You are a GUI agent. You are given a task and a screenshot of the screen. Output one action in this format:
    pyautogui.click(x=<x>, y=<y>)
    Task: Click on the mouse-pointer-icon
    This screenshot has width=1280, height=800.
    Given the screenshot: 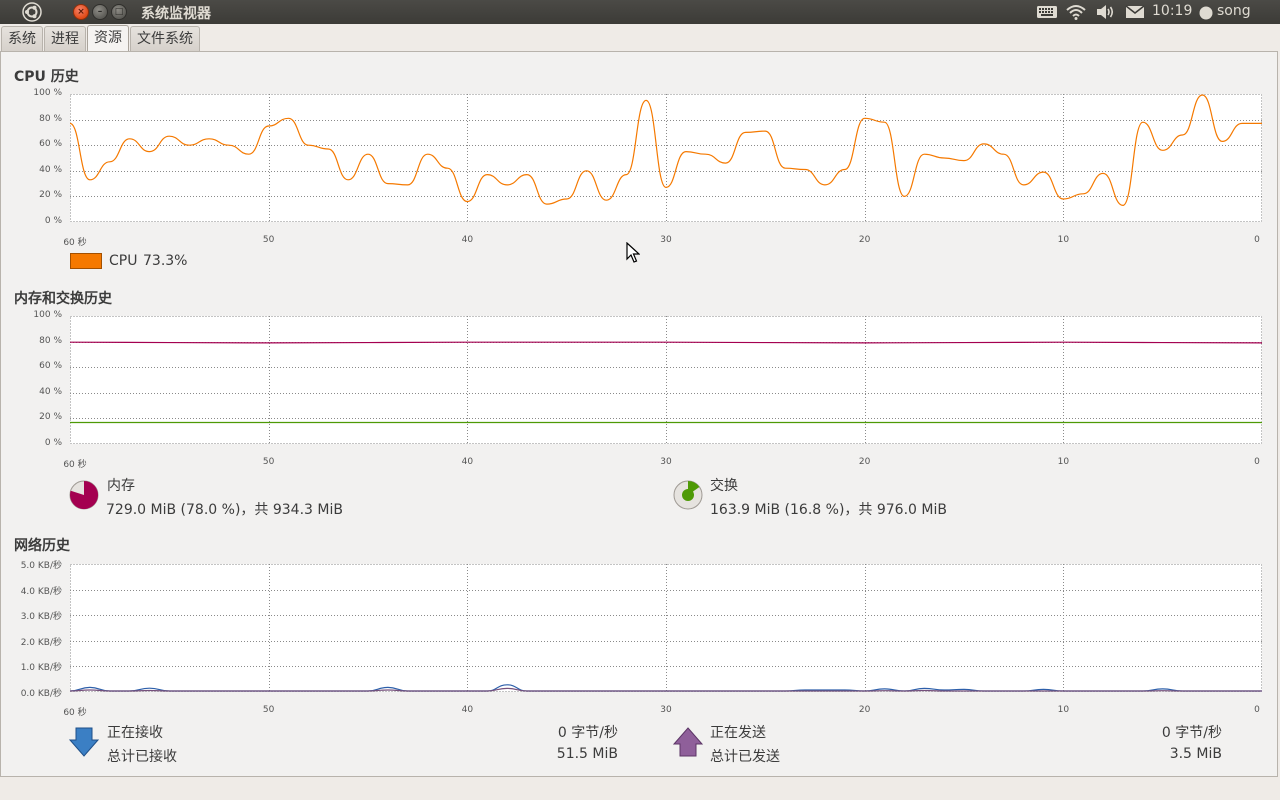 What is the action you would take?
    pyautogui.click(x=633, y=252)
    